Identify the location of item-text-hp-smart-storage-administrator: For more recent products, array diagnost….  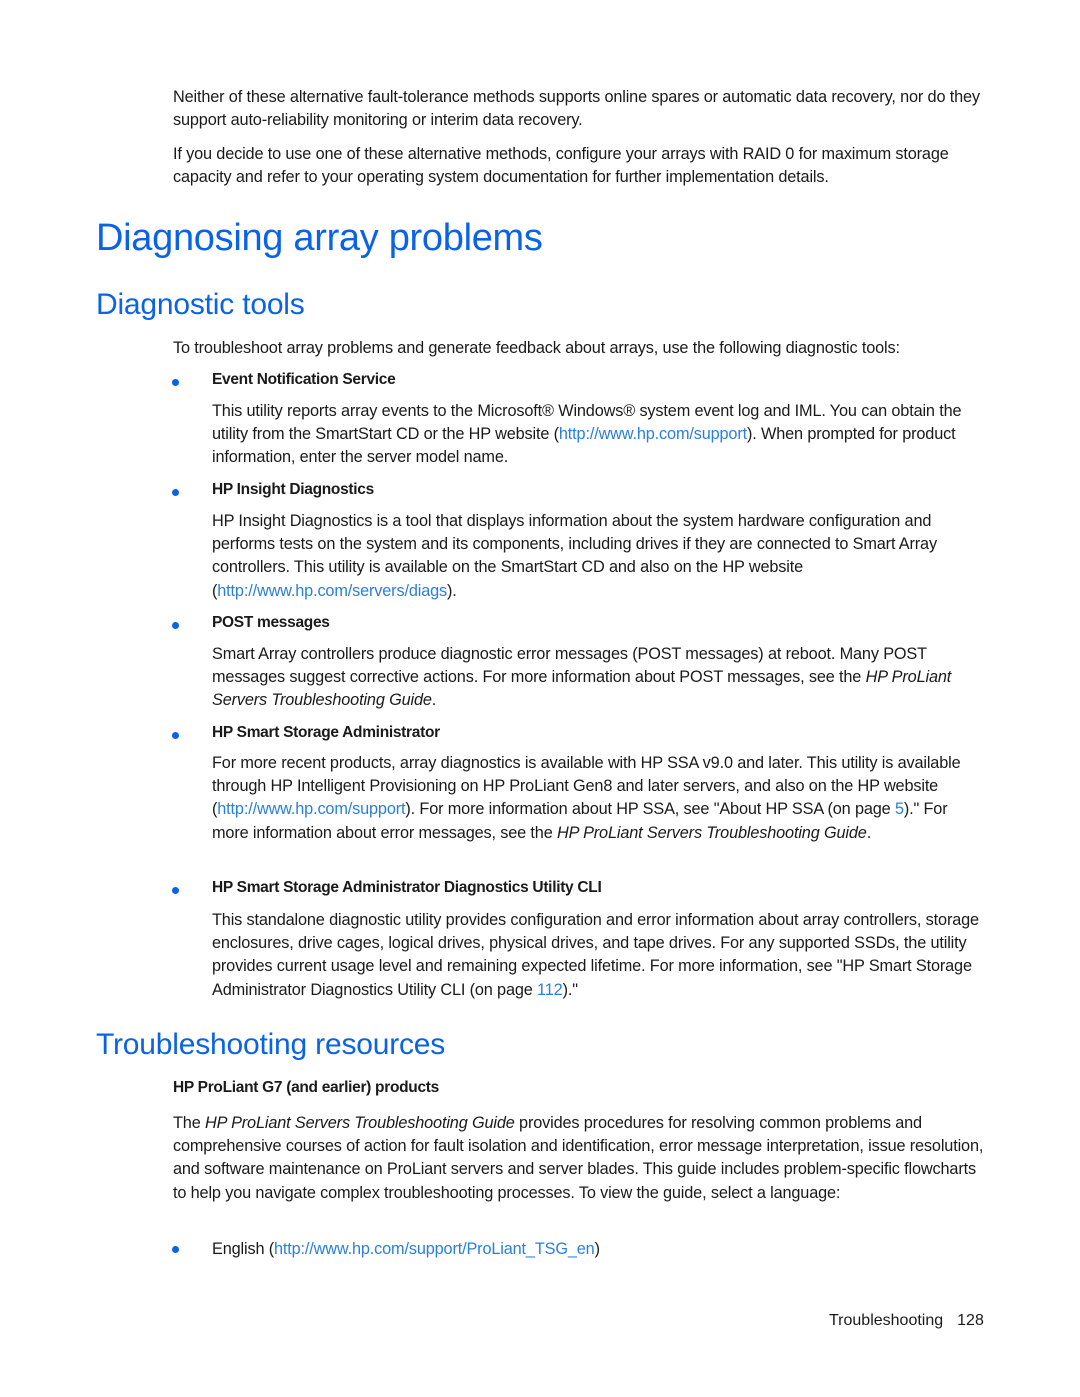
(600, 798).